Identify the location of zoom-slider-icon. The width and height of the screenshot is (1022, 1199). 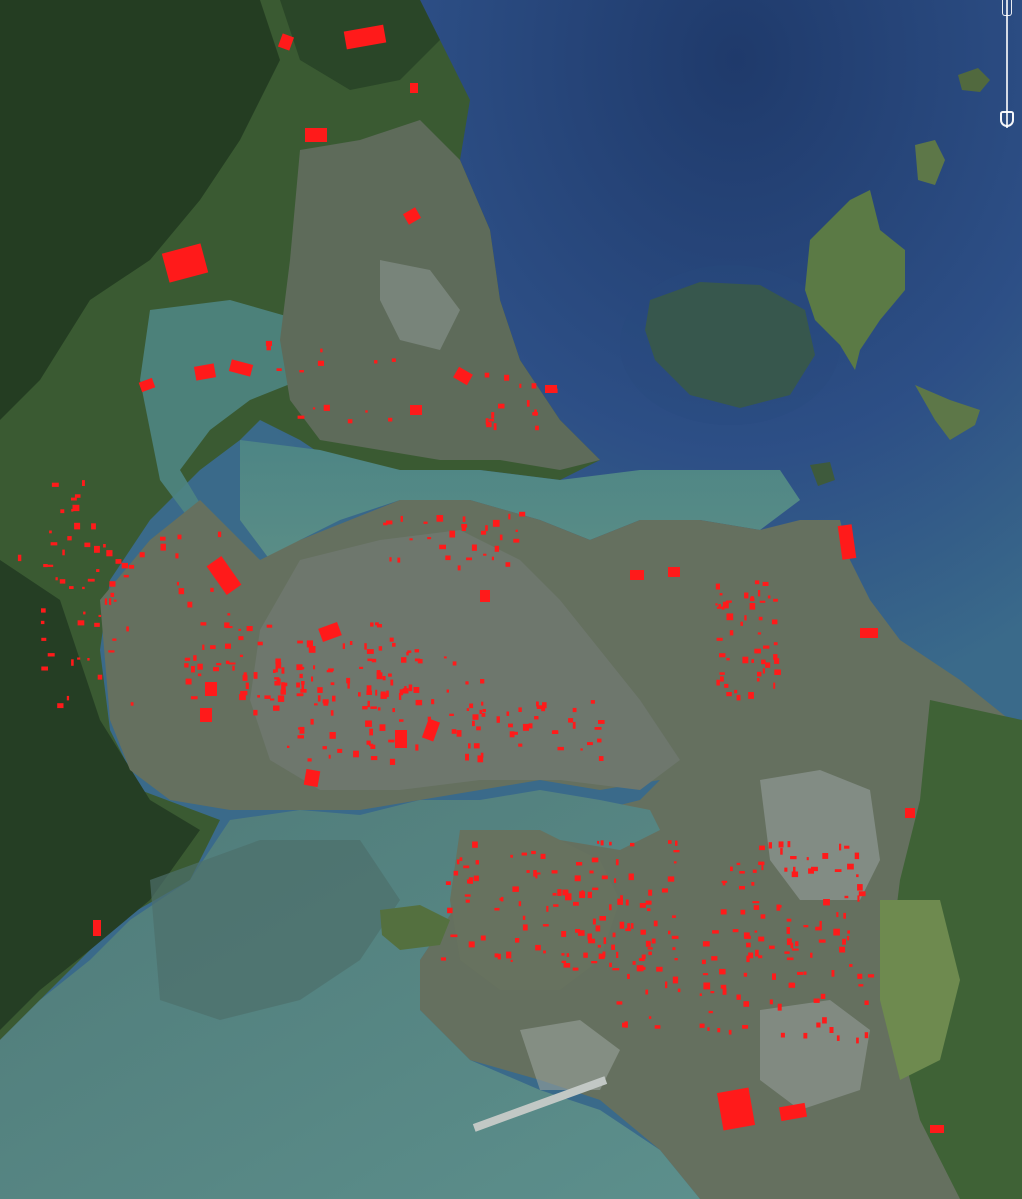
(1007, 119).